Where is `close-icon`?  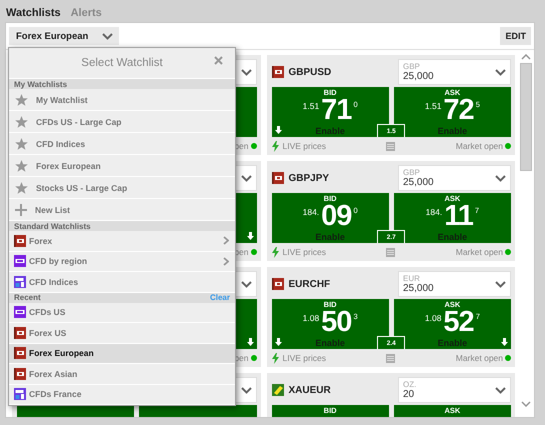
close-icon is located at coordinates (218, 60).